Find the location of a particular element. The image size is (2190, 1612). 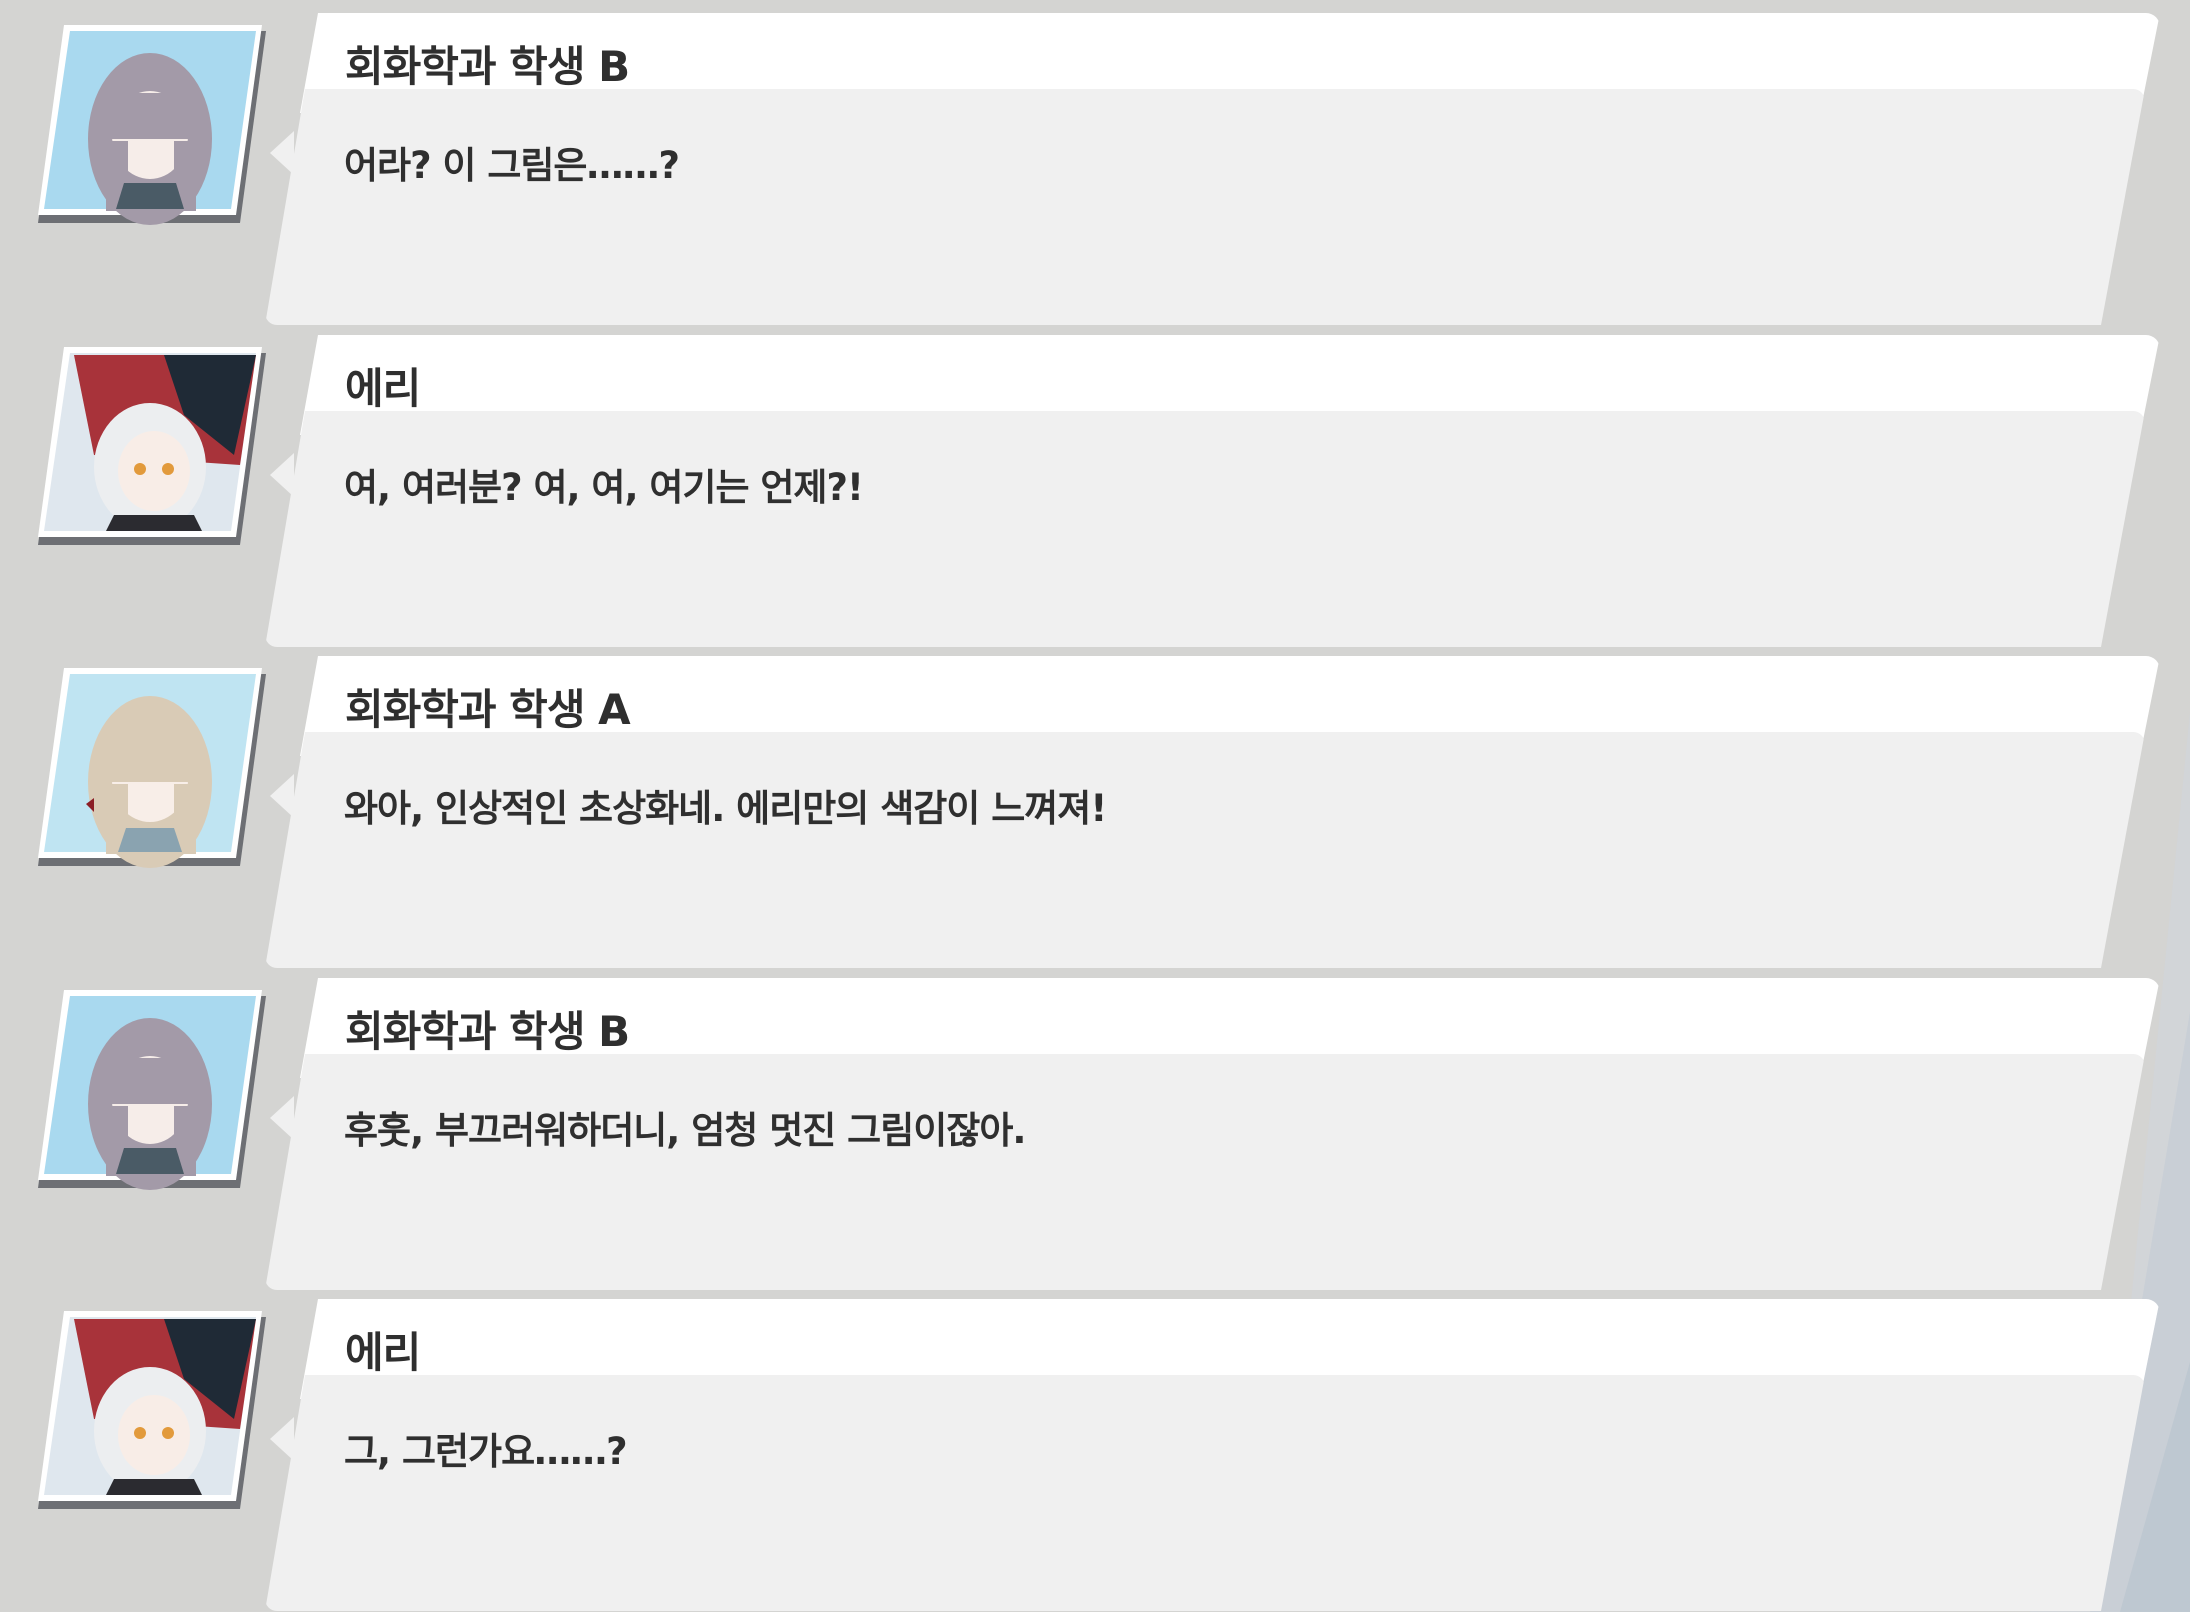

dialogue-text: 여, 여러분? 여, 여, 여기는 언제?! is located at coordinates (604, 487).